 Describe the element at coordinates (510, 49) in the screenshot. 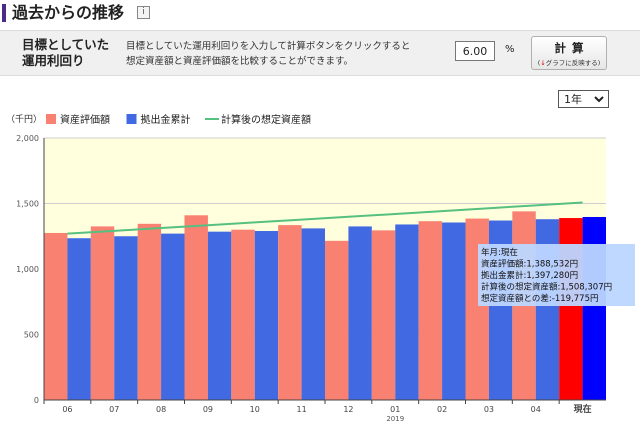

I see `rate-unit-label: %` at that location.